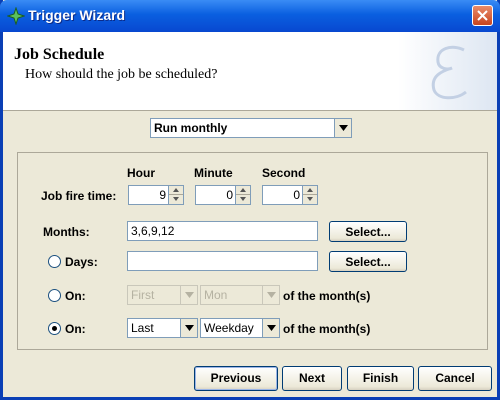 The image size is (500, 400). What do you see at coordinates (455, 378) in the screenshot?
I see `cancel-button: Cancel` at bounding box center [455, 378].